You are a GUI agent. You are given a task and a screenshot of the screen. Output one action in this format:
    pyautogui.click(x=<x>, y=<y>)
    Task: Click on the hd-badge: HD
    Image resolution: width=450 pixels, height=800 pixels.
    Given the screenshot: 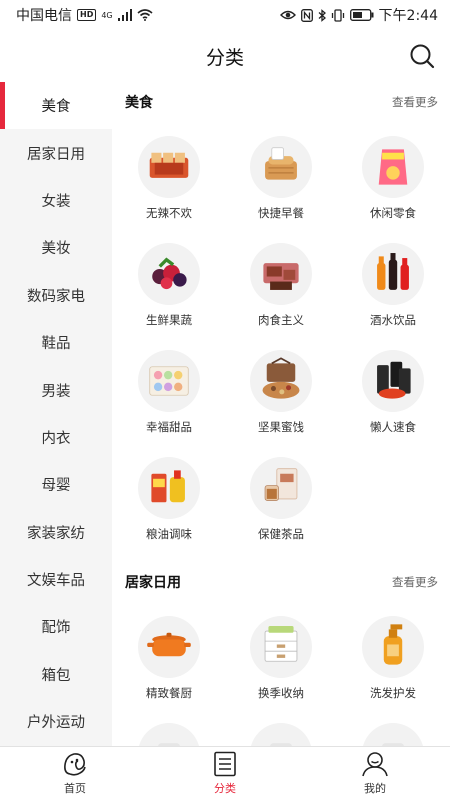 What is the action you would take?
    pyautogui.click(x=87, y=15)
    